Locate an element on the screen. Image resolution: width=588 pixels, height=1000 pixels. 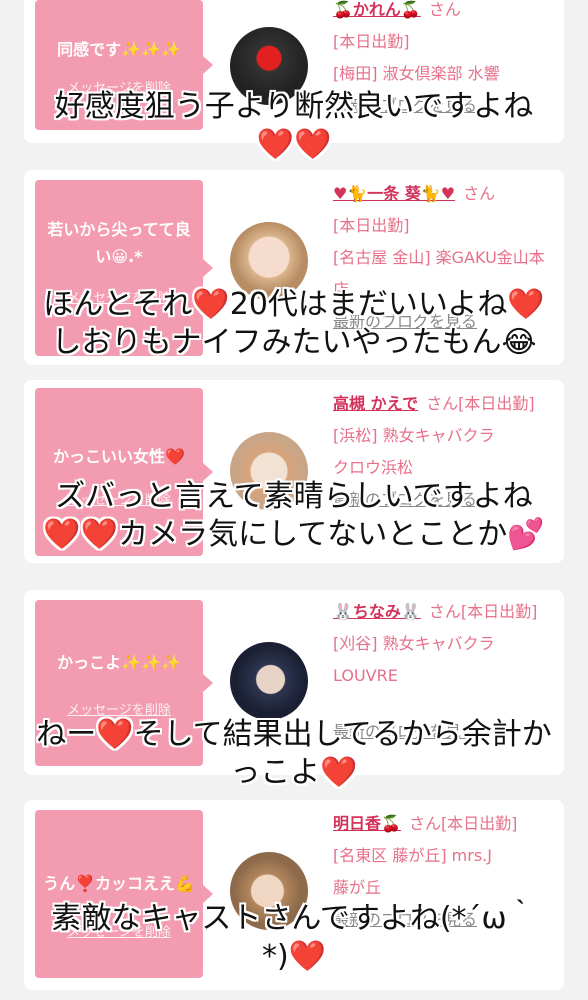
caption-overlay: ほんとそれ❤️20代はまだいいよね❤️ しおりもナイフみたいやったもん😂 is located at coordinates (294, 324).